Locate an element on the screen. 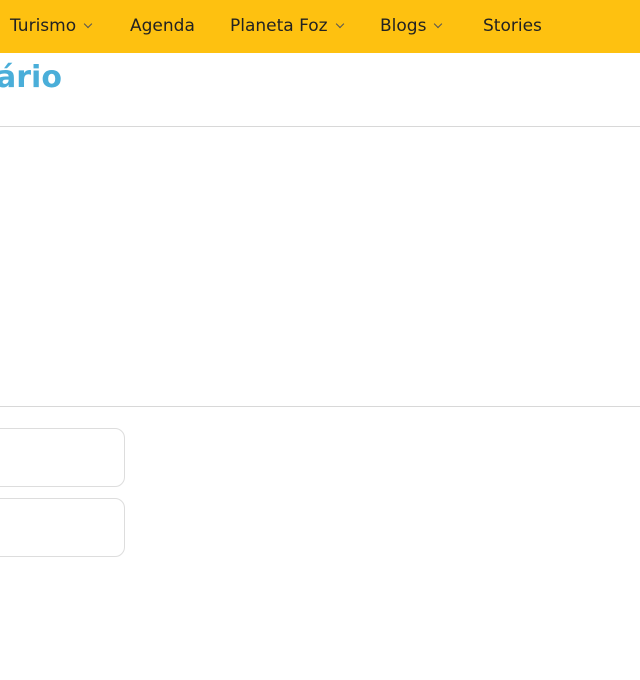 Image resolution: width=640 pixels, height=680 pixels. nav-item-stories: Stories is located at coordinates (512, 26).